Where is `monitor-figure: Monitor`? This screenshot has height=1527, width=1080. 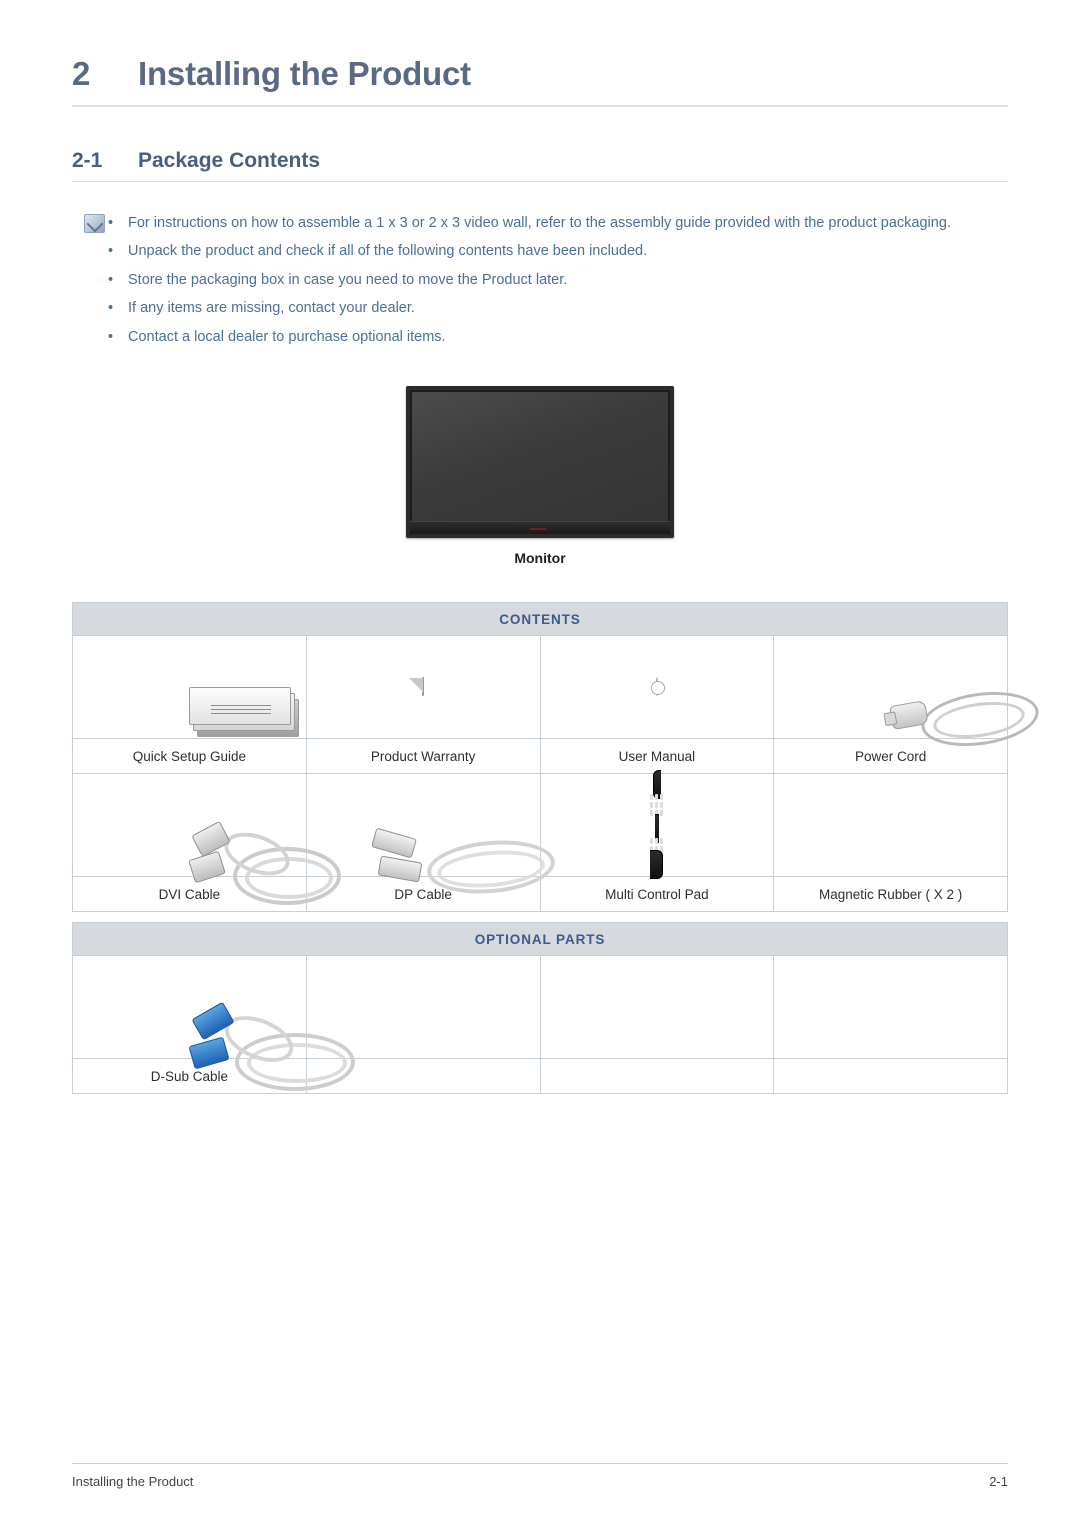
monitor-figure: Monitor is located at coordinates (540, 476).